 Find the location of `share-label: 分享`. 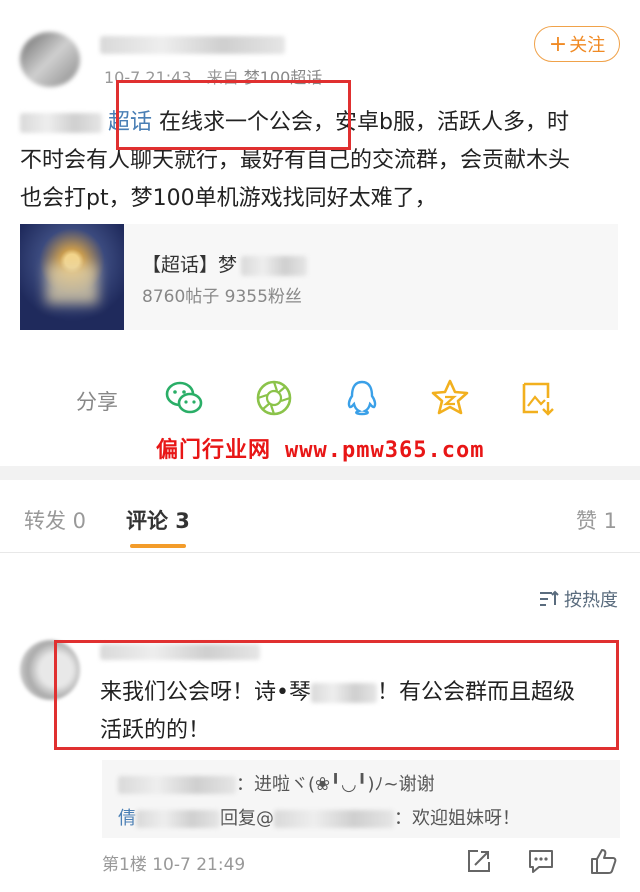

share-label: 分享 is located at coordinates (97, 402).